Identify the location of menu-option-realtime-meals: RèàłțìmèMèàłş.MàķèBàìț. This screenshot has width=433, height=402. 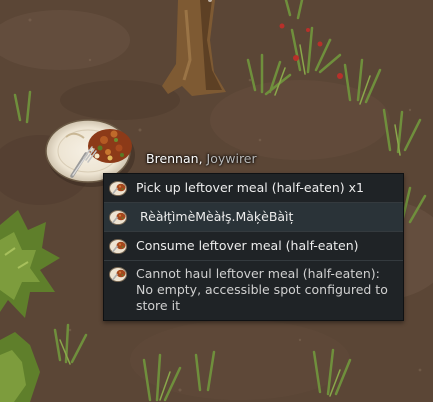
(253, 217).